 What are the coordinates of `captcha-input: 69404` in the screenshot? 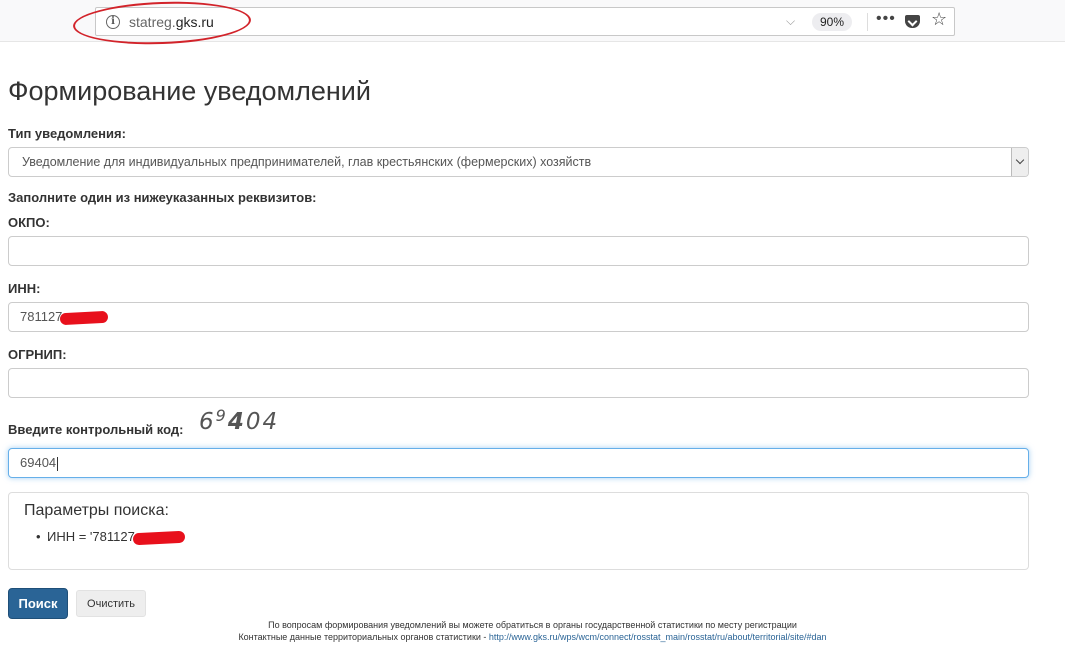 It's located at (518, 463).